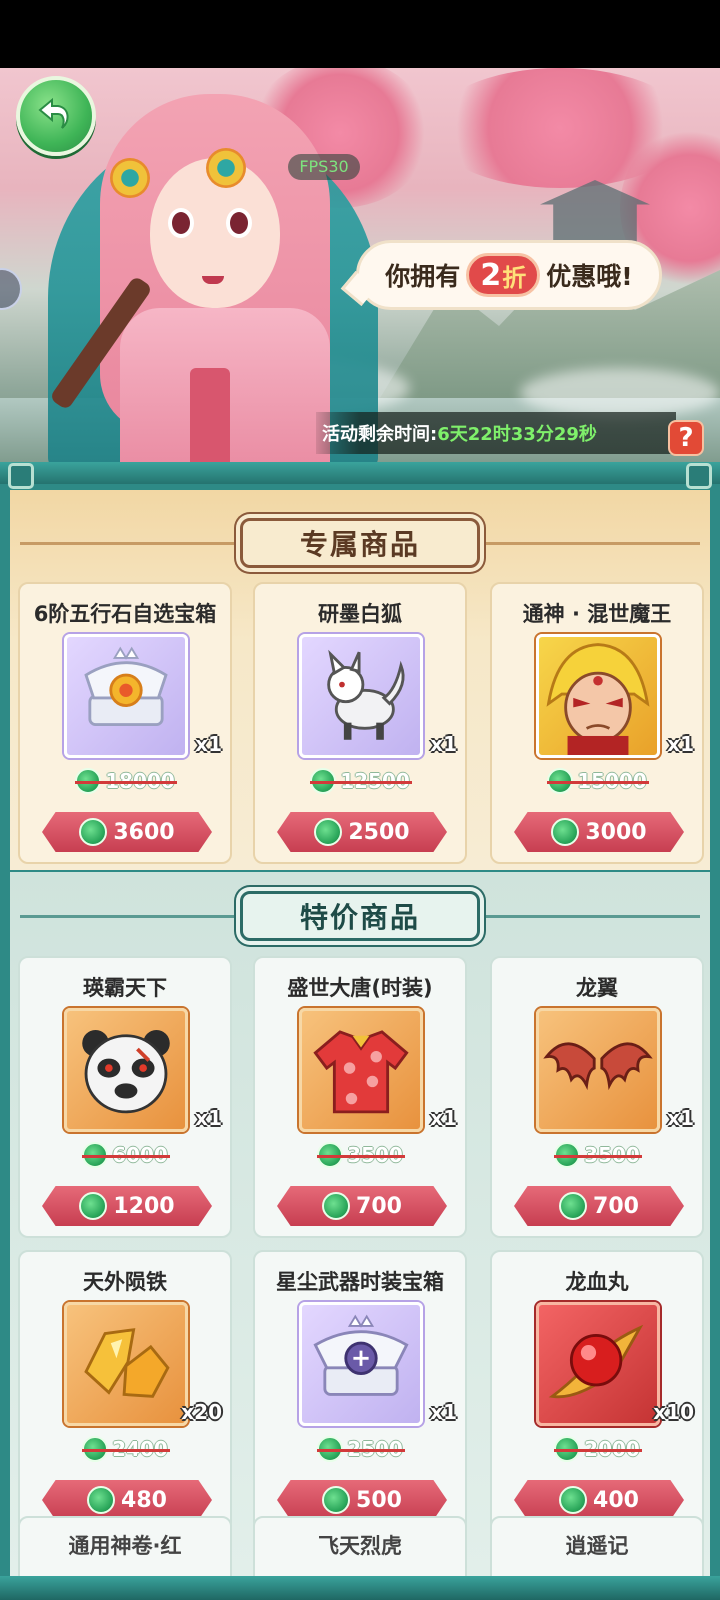 This screenshot has width=720, height=1600. I want to click on timer-value: 6天22时33分29秒, so click(517, 434).